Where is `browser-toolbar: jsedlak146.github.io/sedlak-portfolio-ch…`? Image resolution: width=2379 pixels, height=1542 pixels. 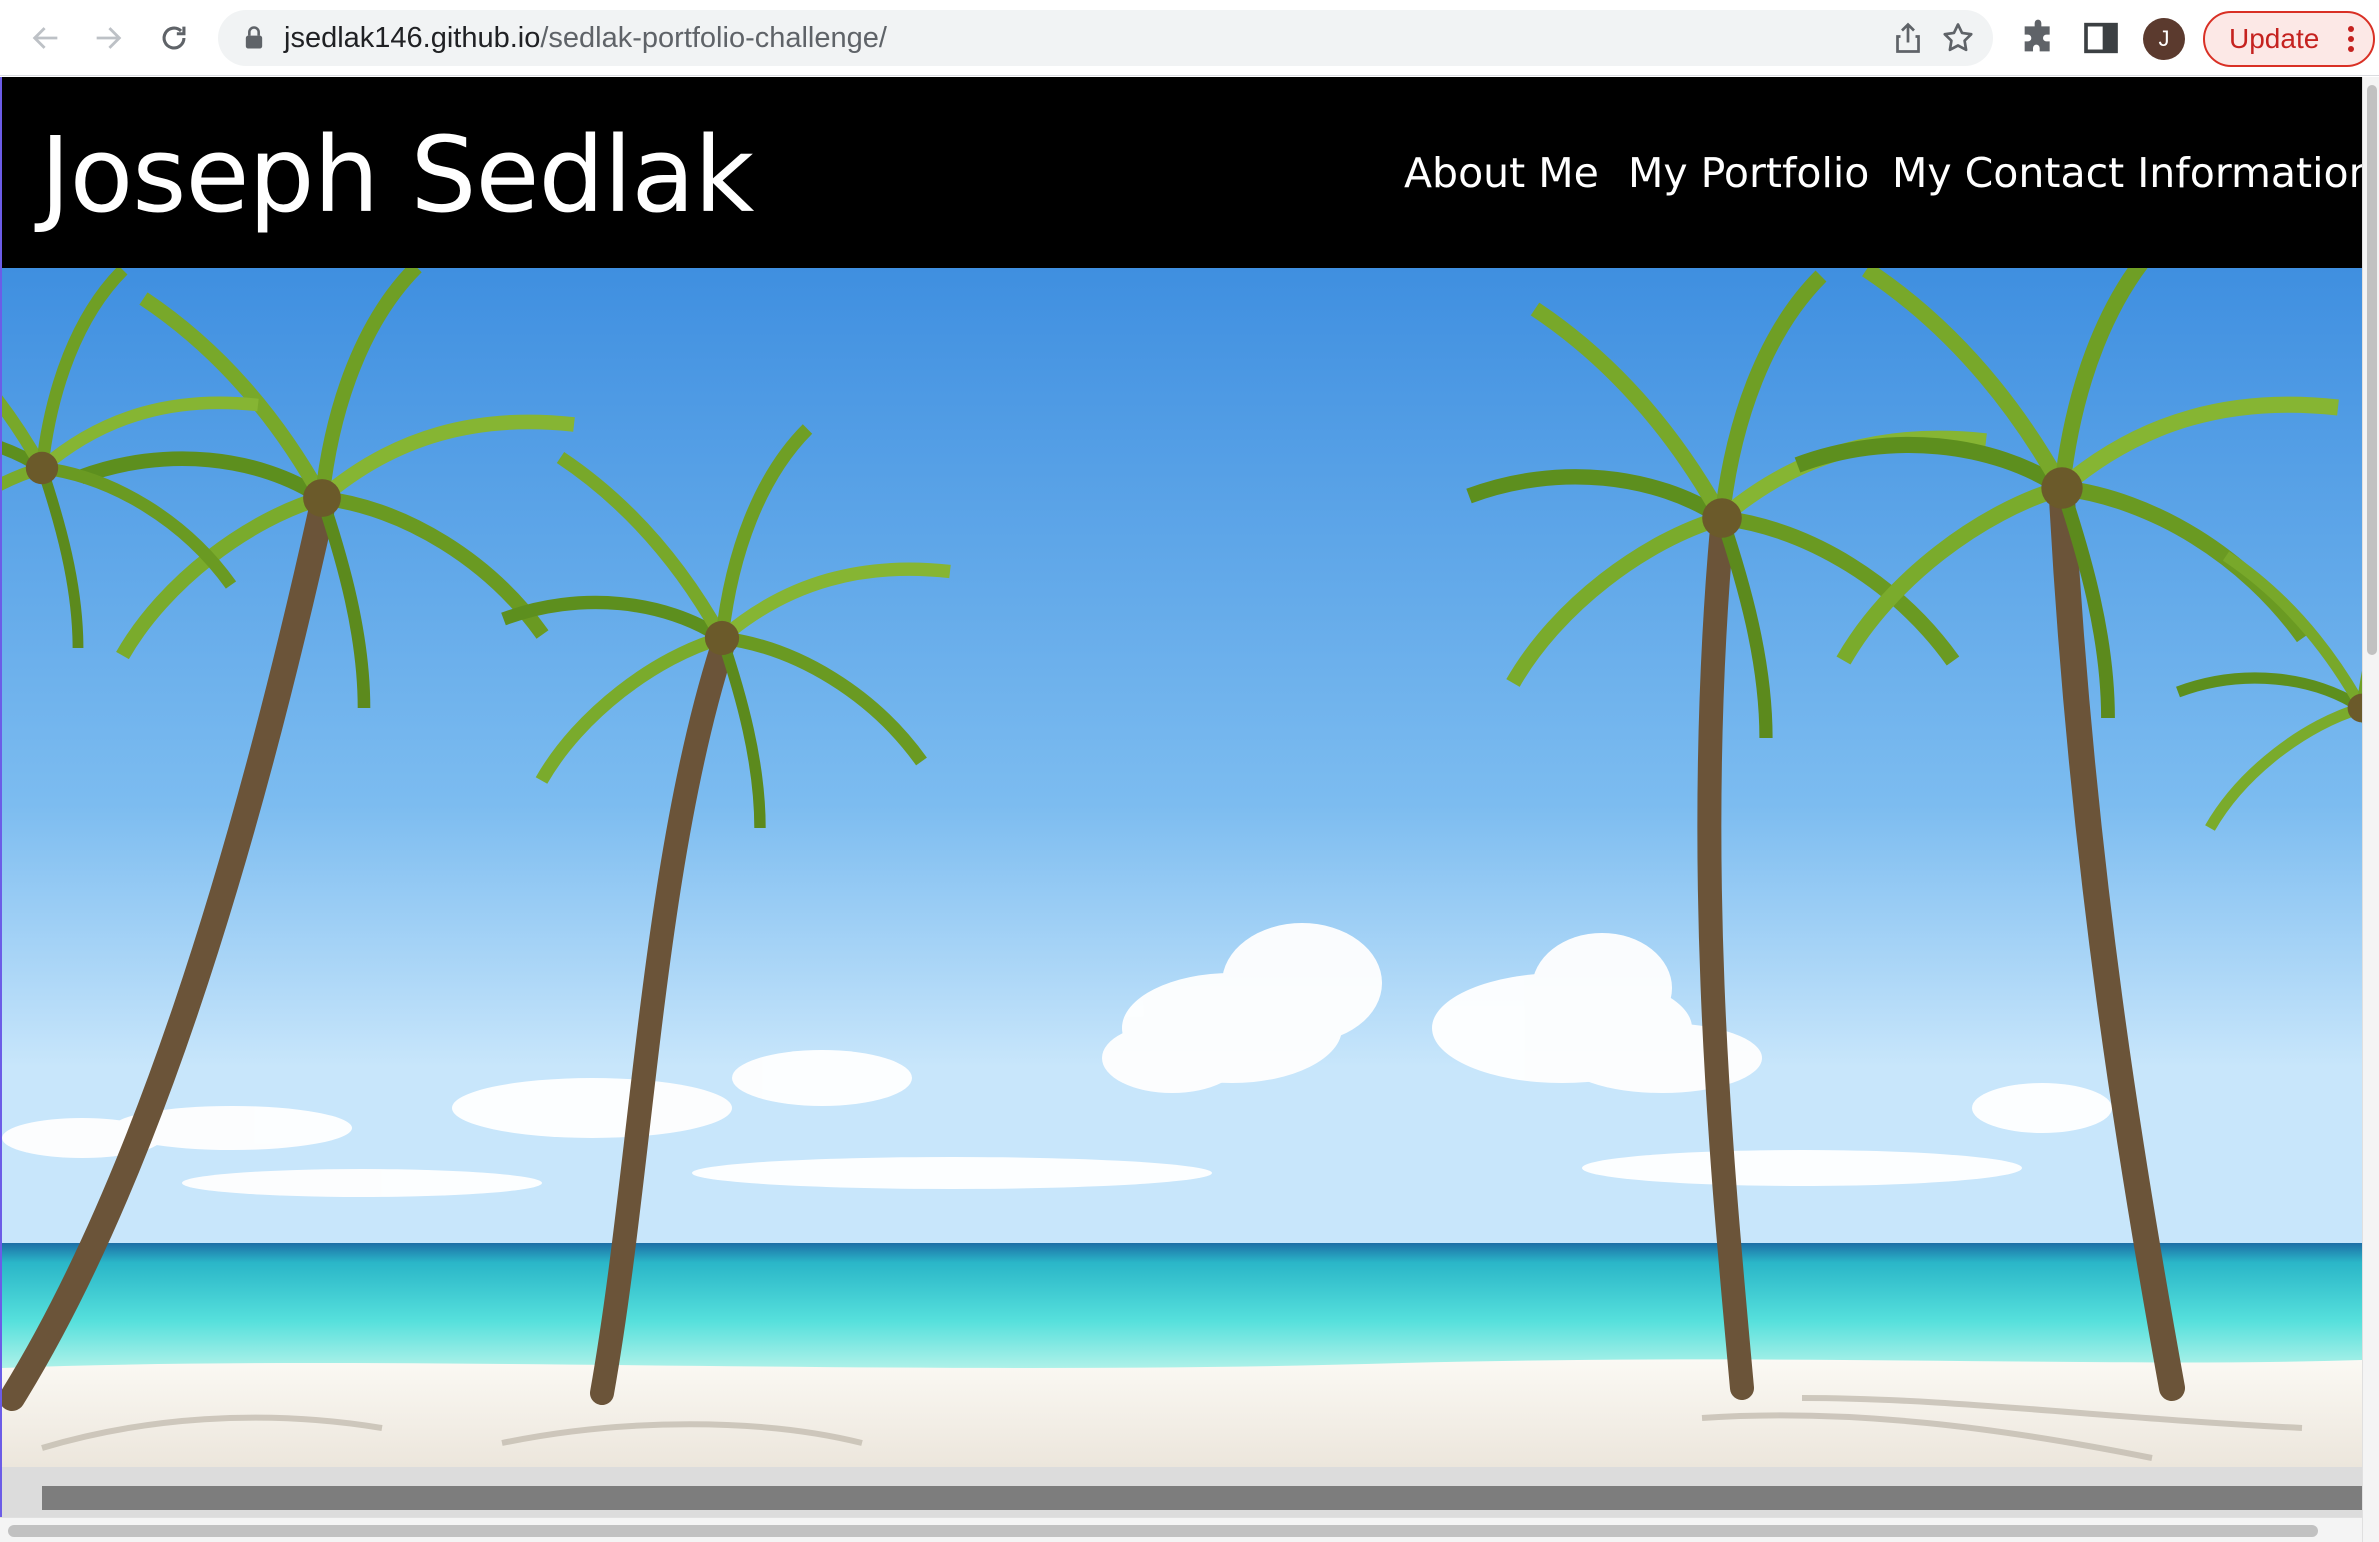
browser-toolbar: jsedlak146.github.io/sedlak-portfolio-ch… is located at coordinates (1189, 38).